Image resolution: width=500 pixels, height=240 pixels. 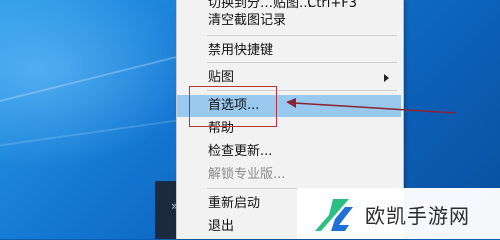 I want to click on menu-item-label: 重新启动, so click(x=234, y=203).